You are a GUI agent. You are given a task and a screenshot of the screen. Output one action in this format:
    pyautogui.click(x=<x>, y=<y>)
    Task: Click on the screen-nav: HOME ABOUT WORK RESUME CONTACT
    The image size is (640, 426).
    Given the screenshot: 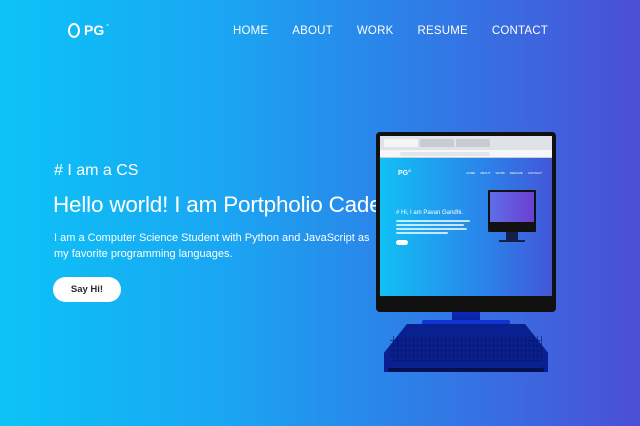 What is the action you would take?
    pyautogui.click(x=504, y=173)
    